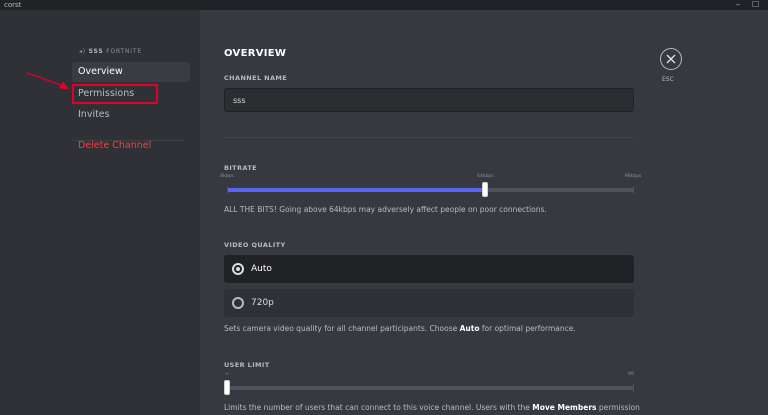  What do you see at coordinates (47, 80) in the screenshot?
I see `annotation-arrow-icon` at bounding box center [47, 80].